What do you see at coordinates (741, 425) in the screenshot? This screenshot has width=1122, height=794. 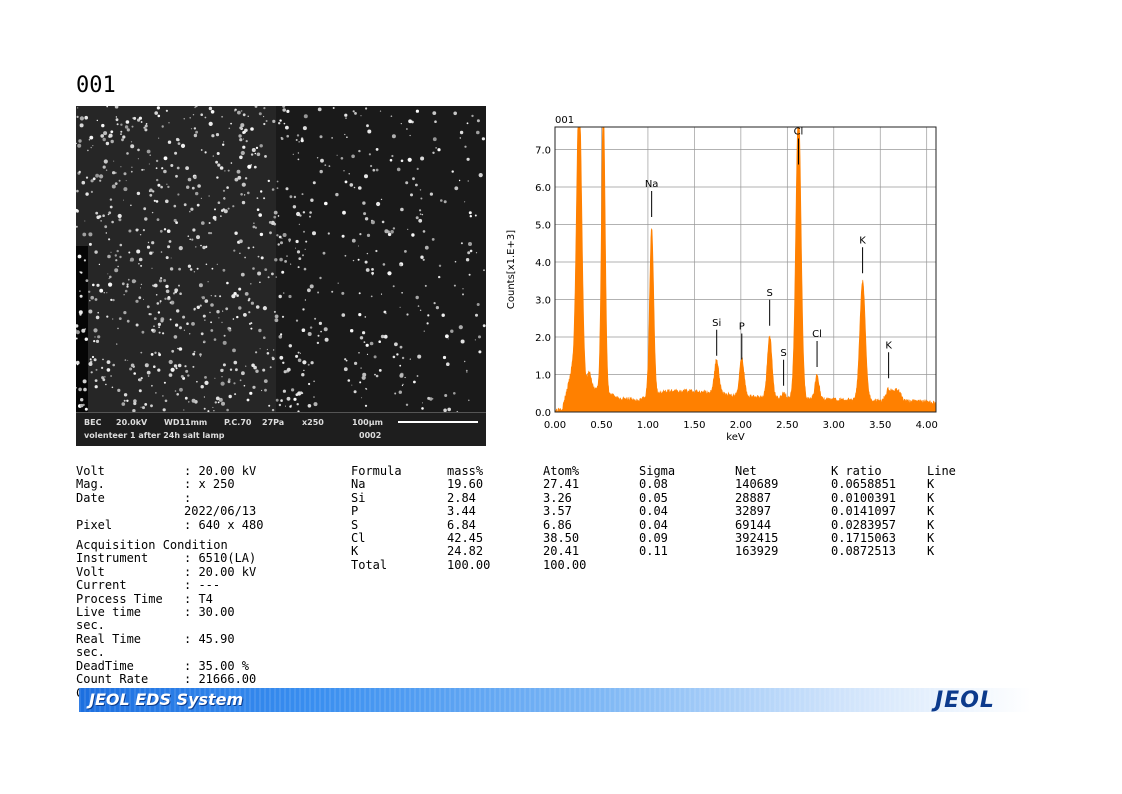 I see `x-tick-label: 2.00` at bounding box center [741, 425].